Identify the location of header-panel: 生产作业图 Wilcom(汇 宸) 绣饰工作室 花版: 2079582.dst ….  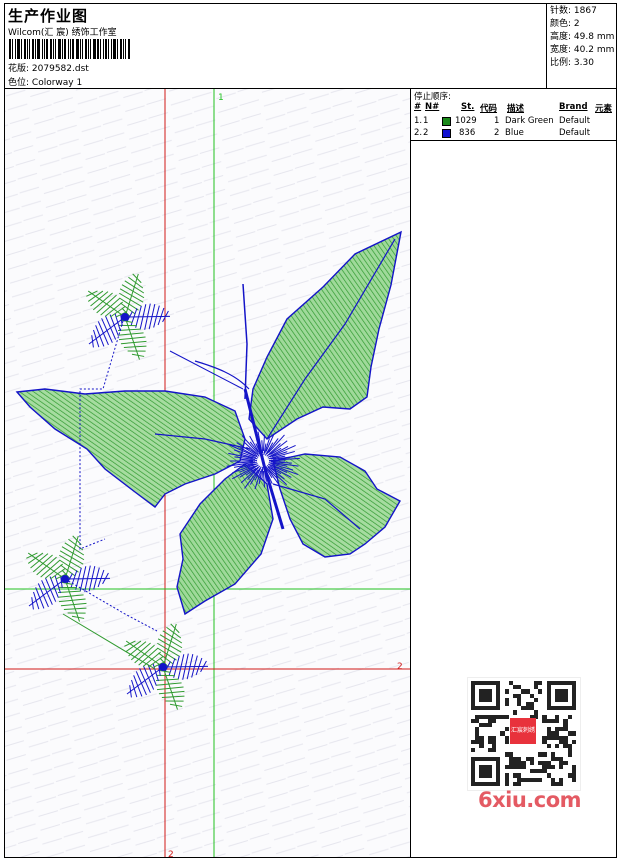
(276, 46).